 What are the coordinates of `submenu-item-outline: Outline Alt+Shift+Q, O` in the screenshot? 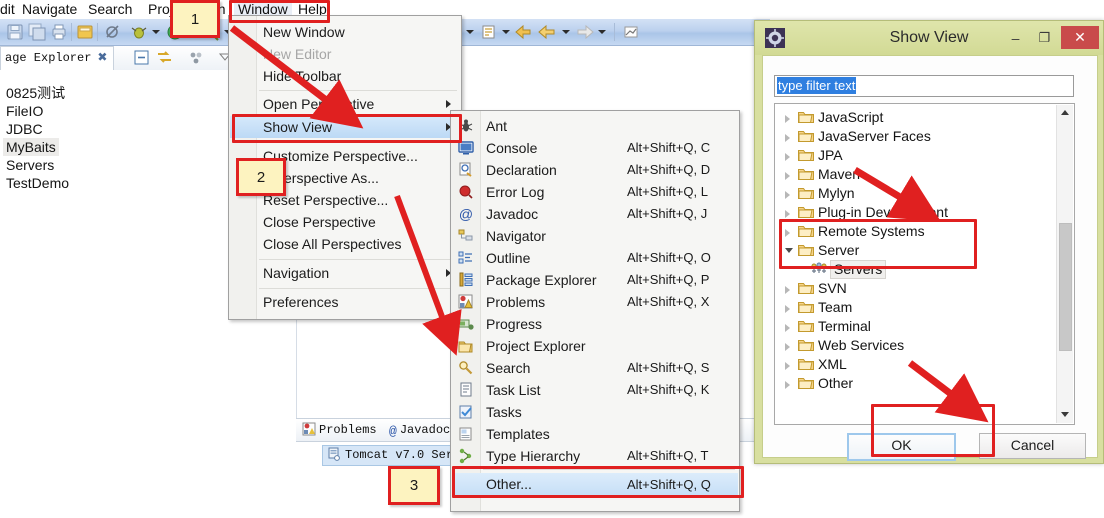 It's located at (595, 258).